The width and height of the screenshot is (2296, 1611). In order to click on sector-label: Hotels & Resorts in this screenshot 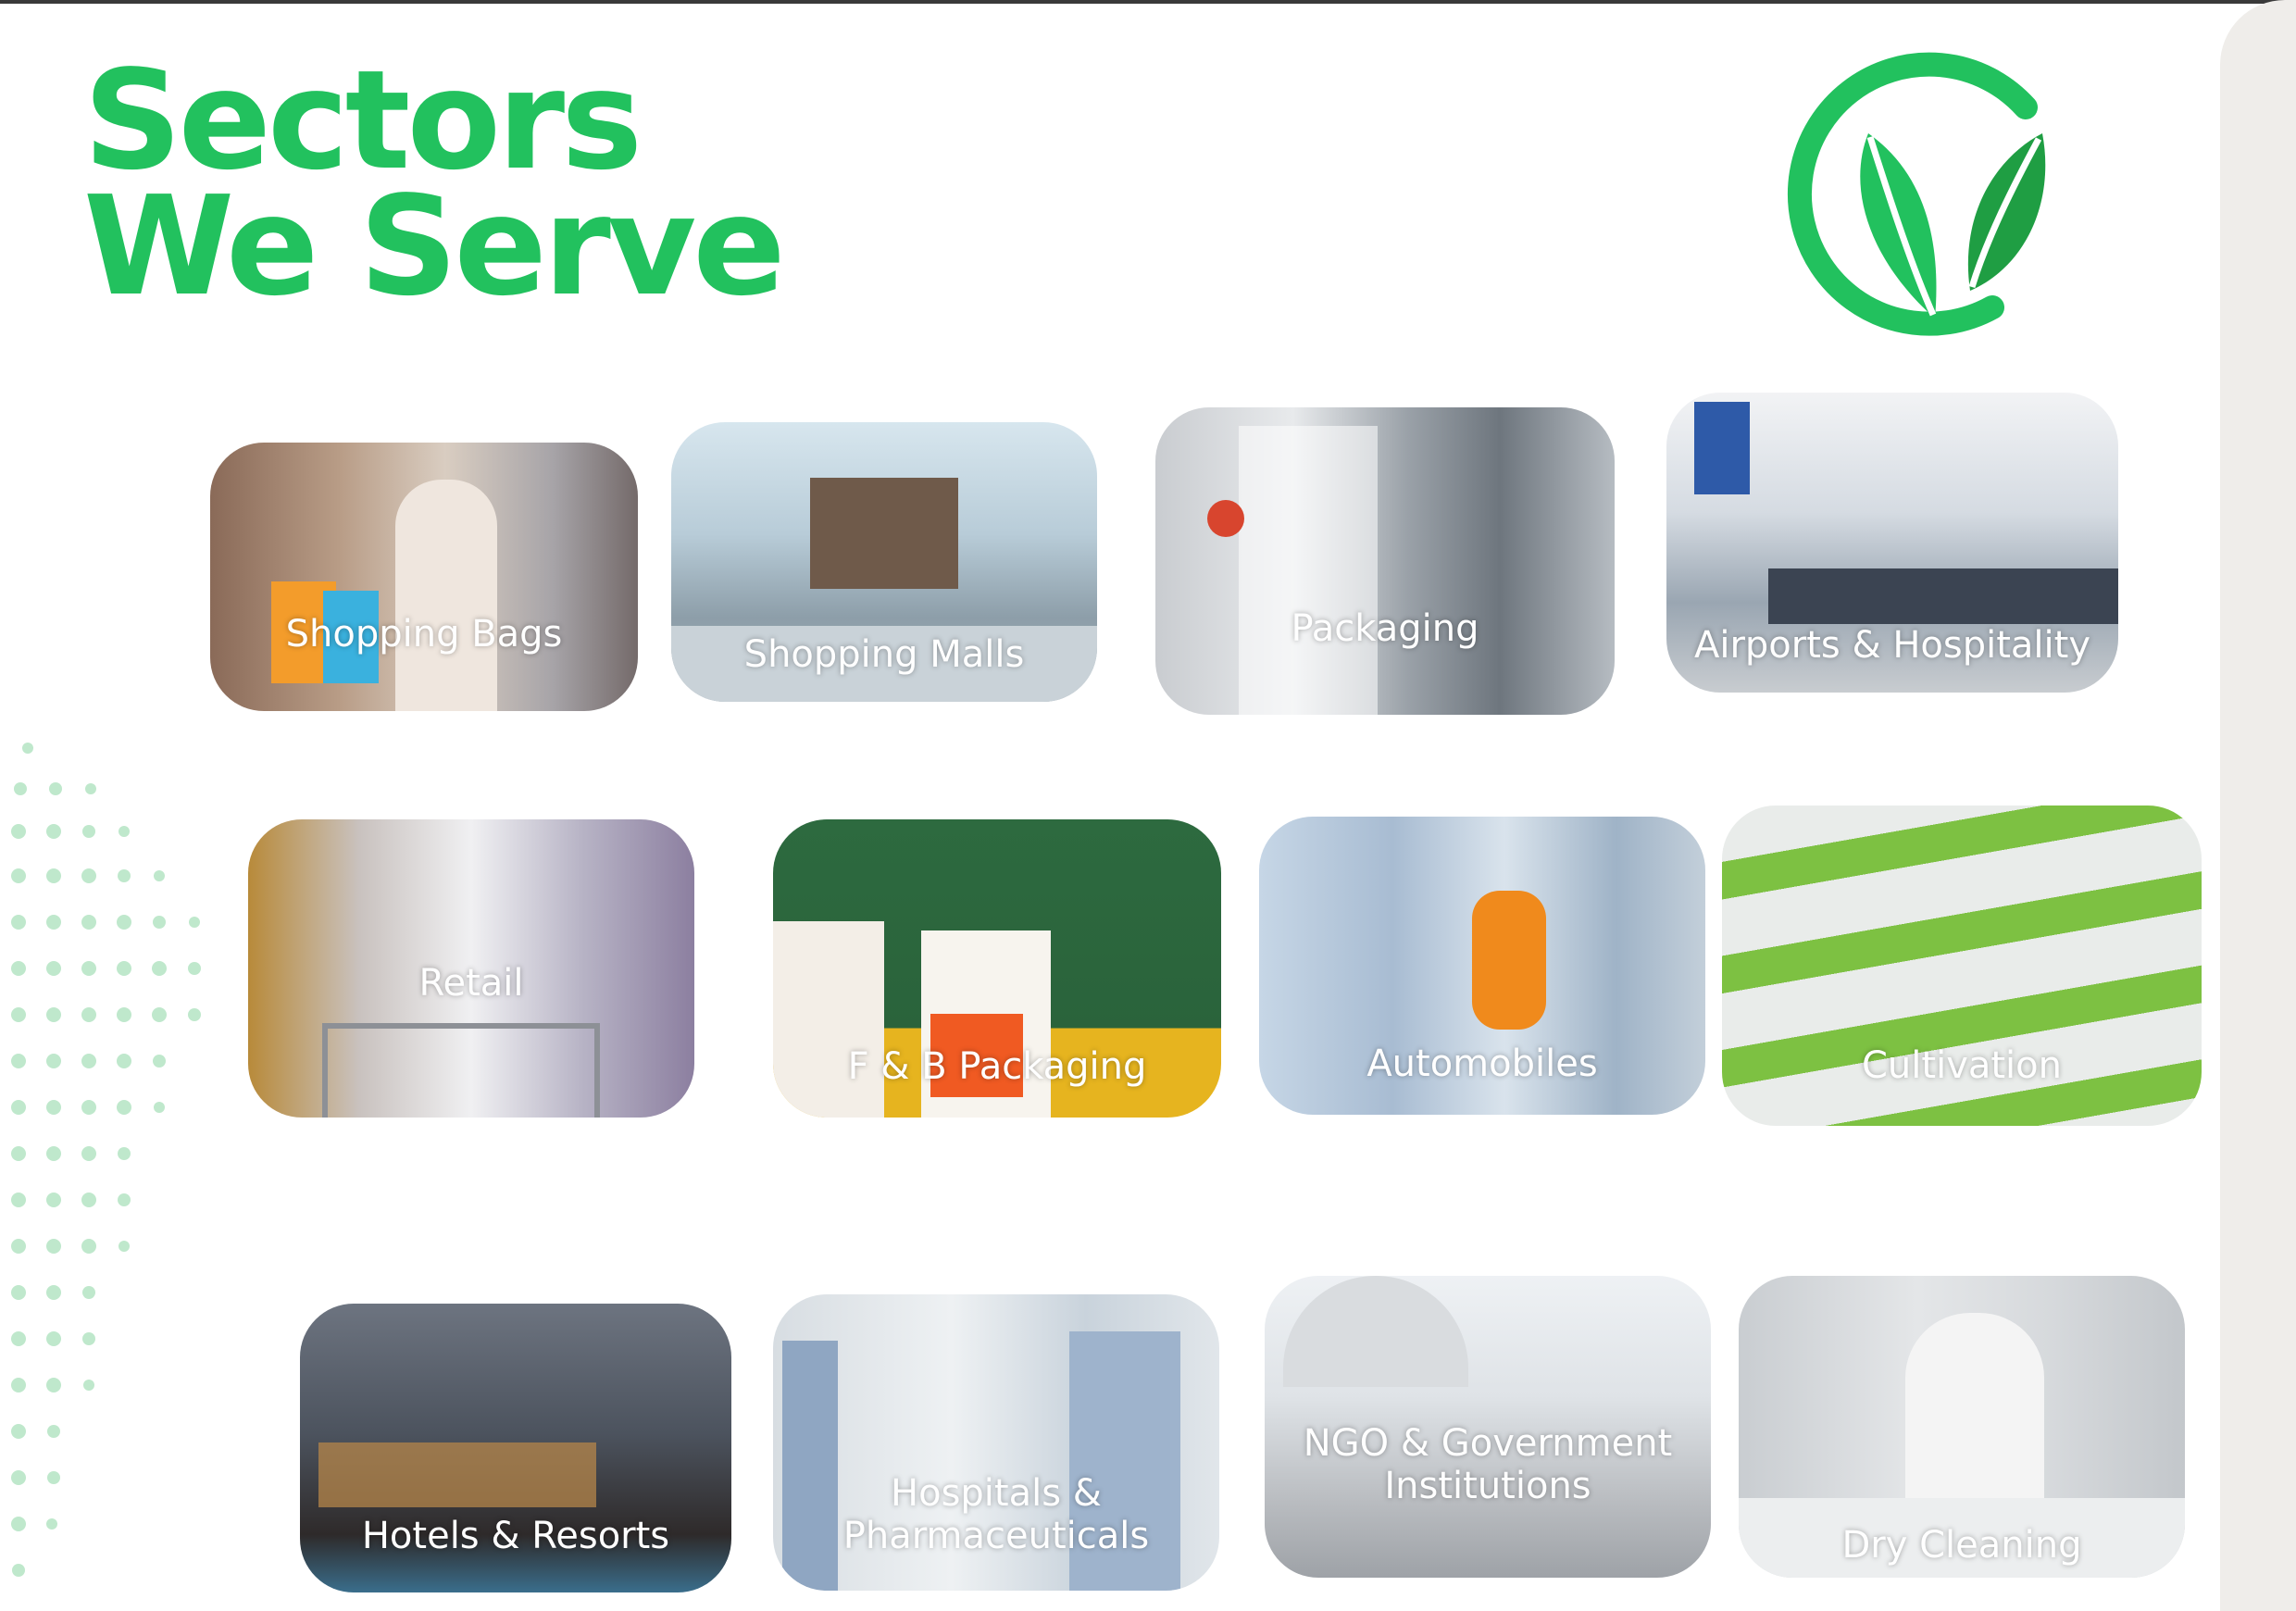, I will do `click(515, 1536)`.